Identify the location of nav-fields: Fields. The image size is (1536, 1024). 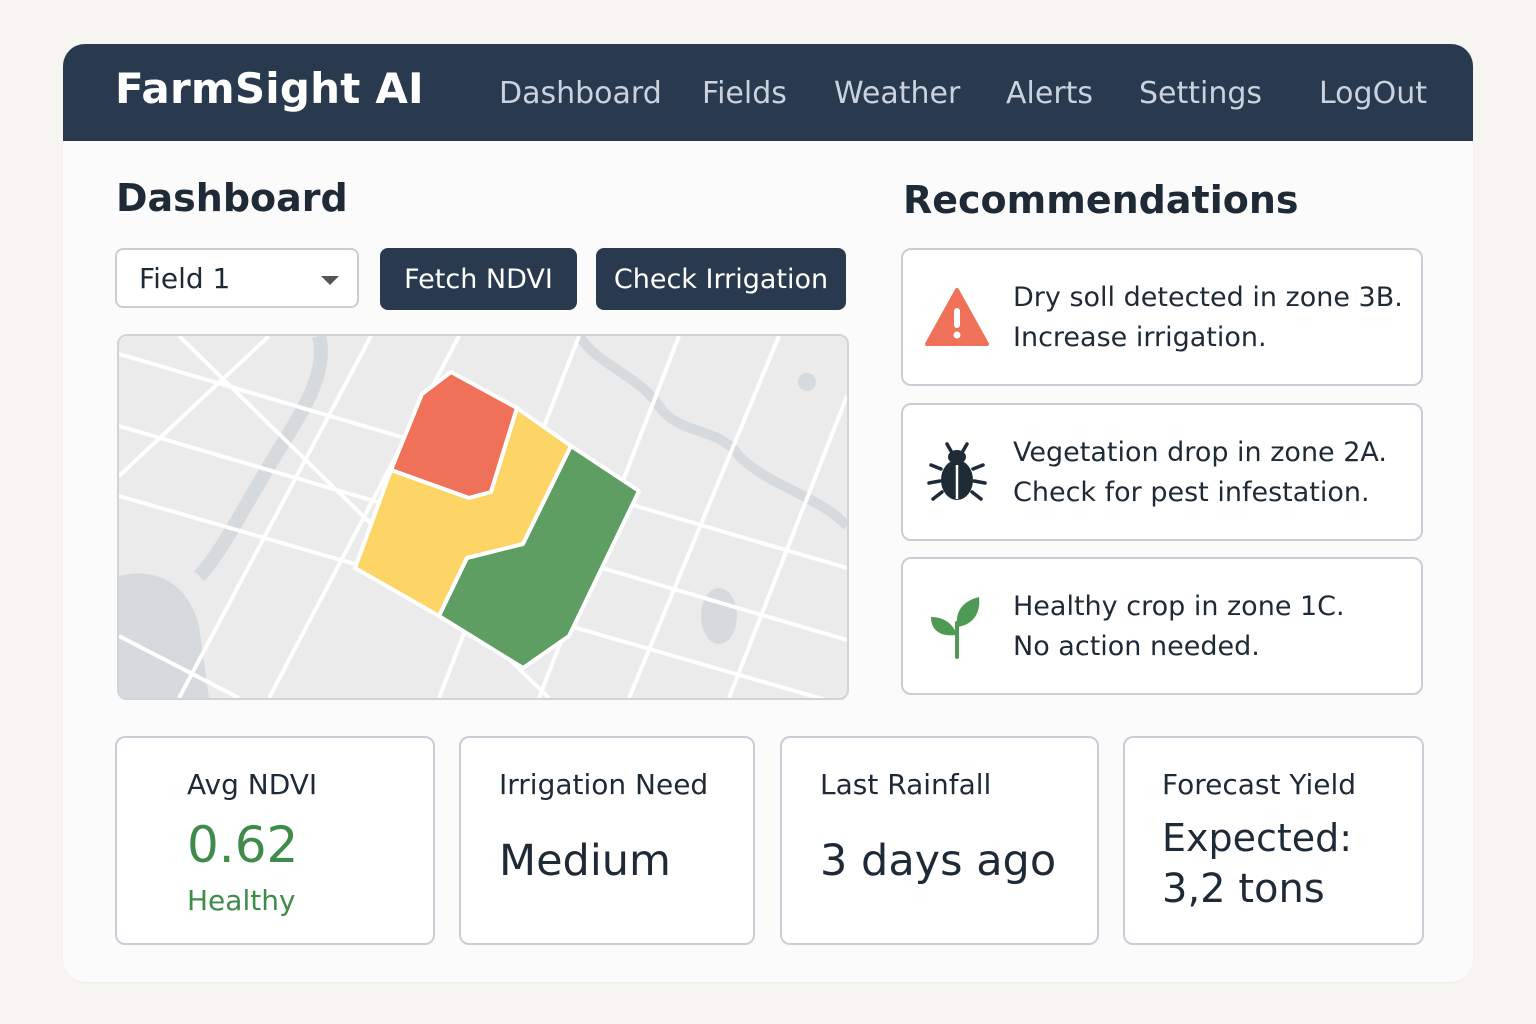
(744, 93).